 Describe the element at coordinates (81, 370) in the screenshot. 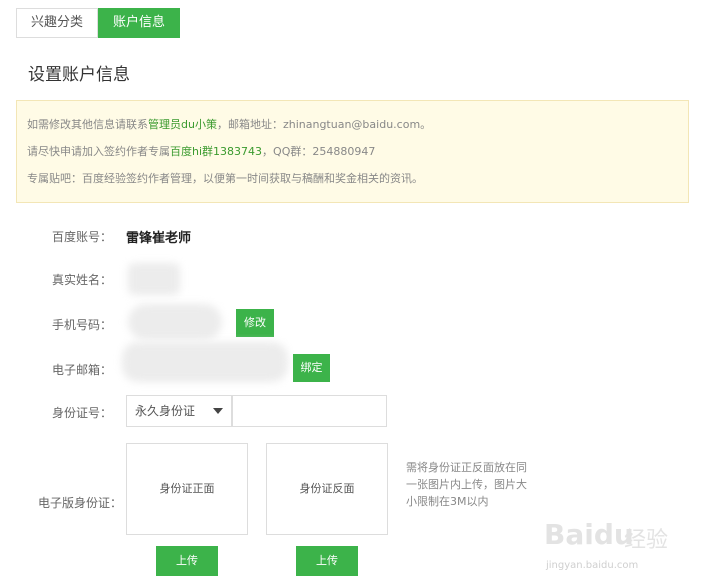

I see `email-label: 电子邮箱：` at that location.